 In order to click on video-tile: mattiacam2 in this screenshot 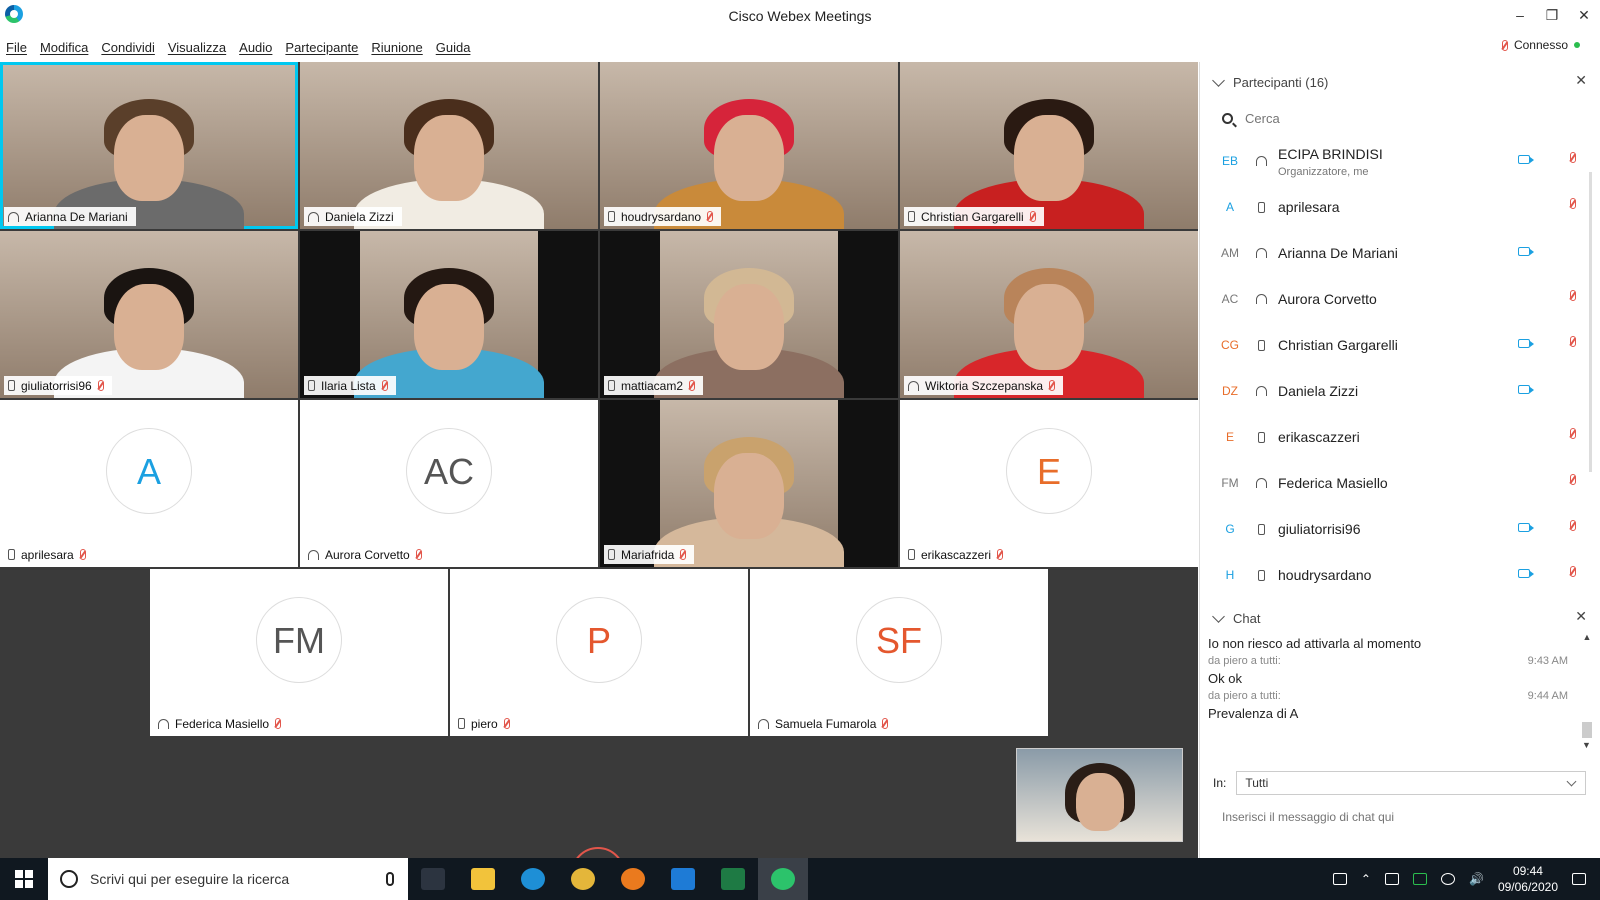, I will do `click(749, 314)`.